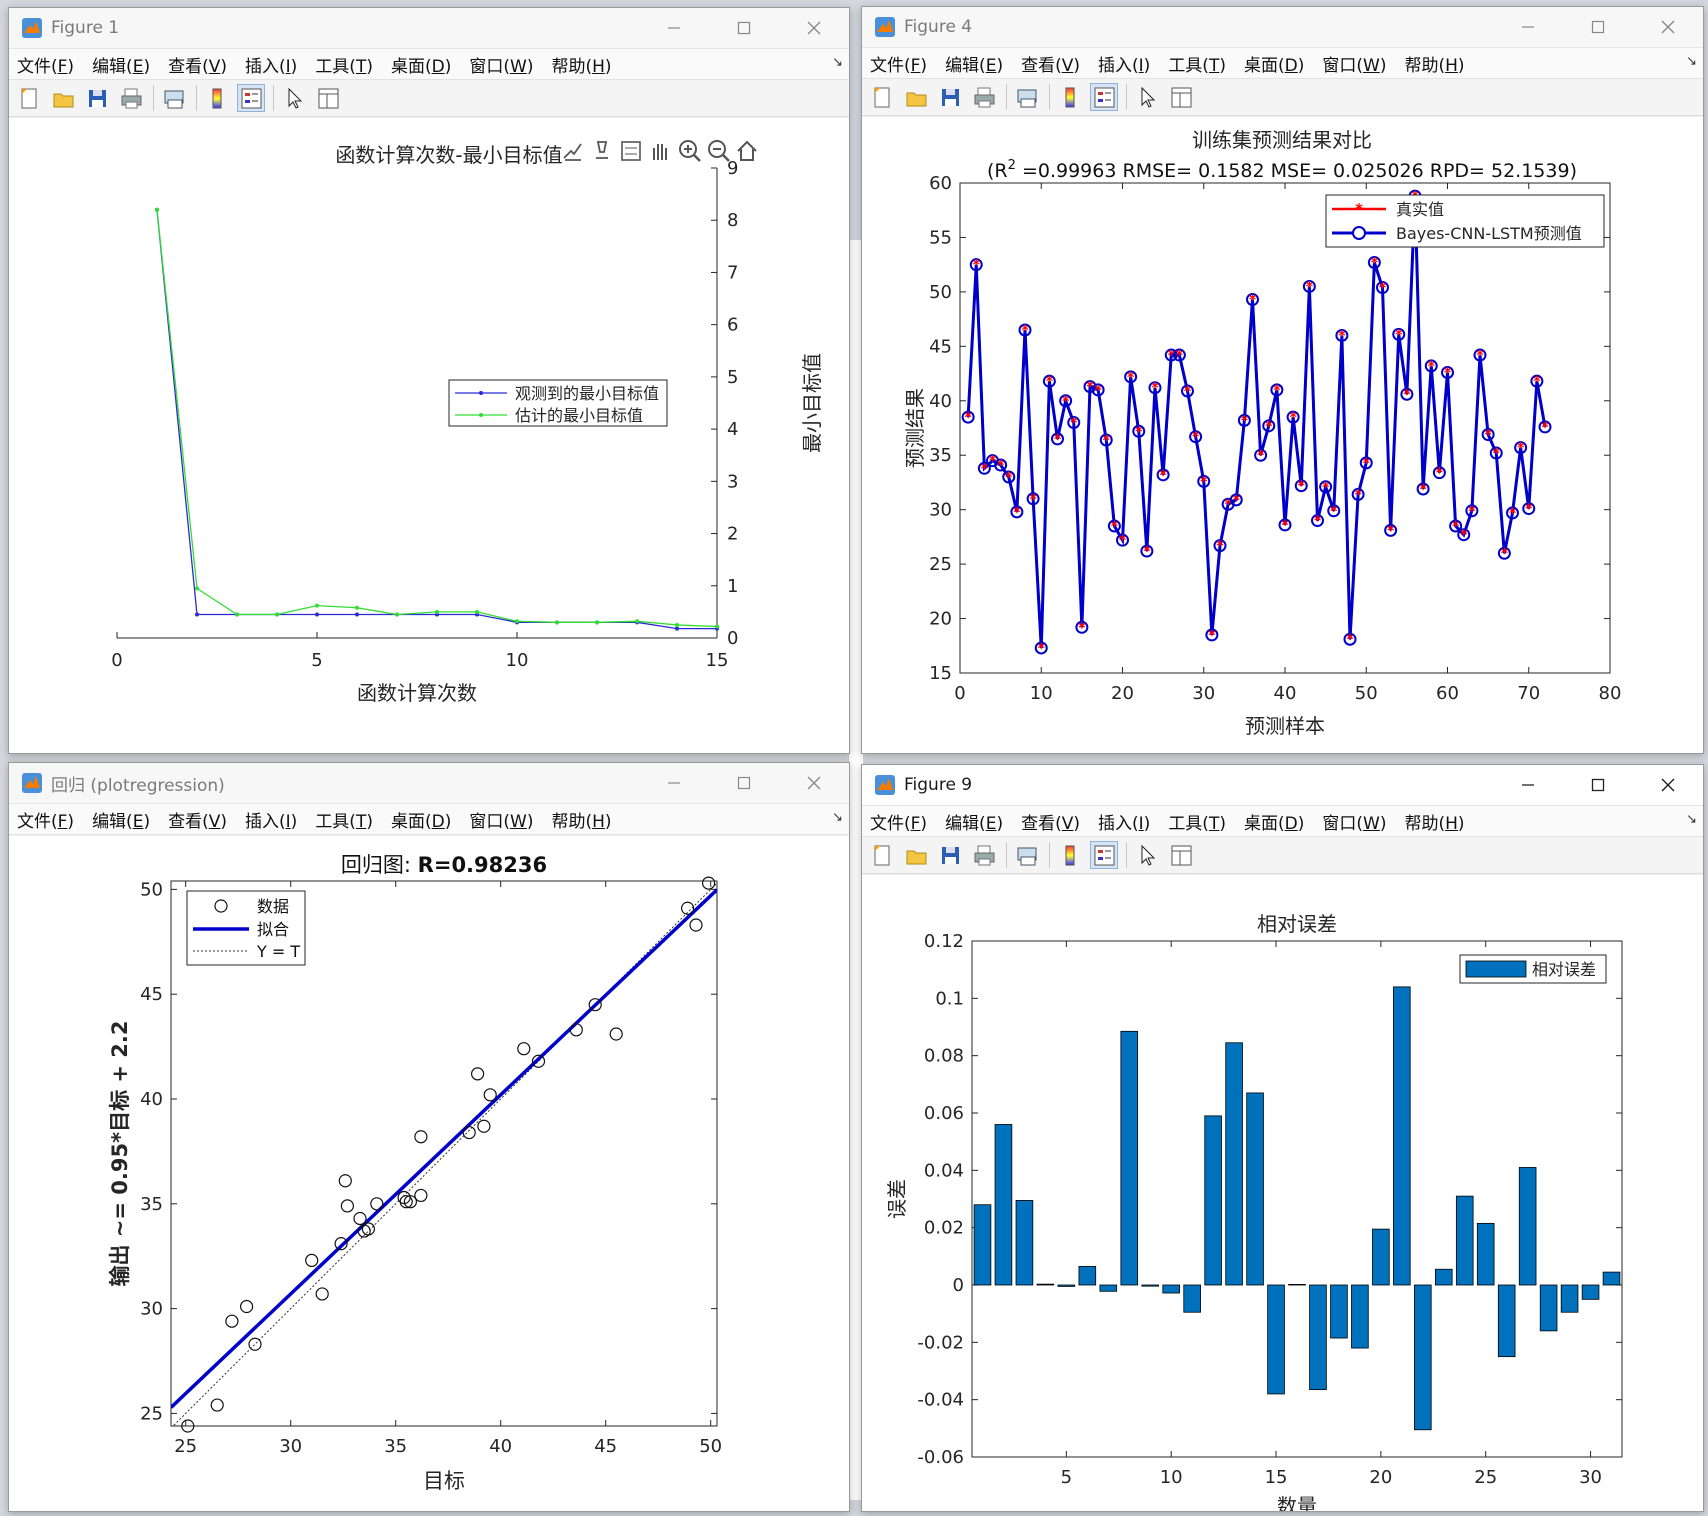 Image resolution: width=1708 pixels, height=1516 pixels. Describe the element at coordinates (660, 152) in the screenshot. I see `pan-icon` at that location.